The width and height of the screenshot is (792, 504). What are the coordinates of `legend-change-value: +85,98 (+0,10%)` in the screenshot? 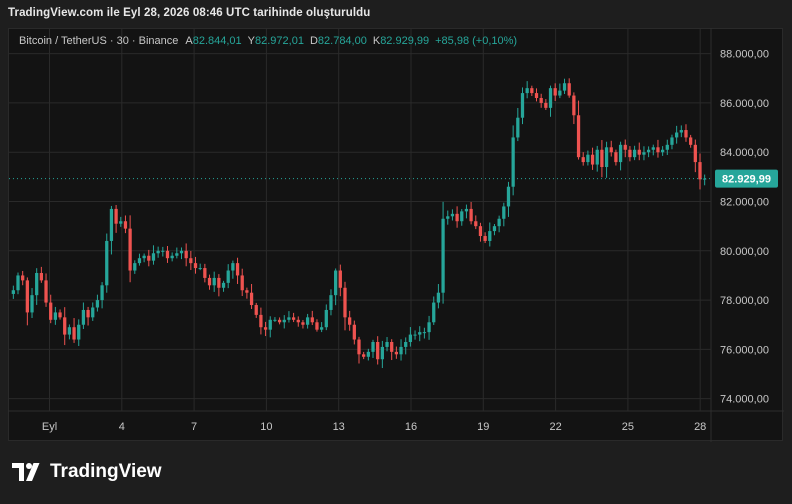 It's located at (476, 41).